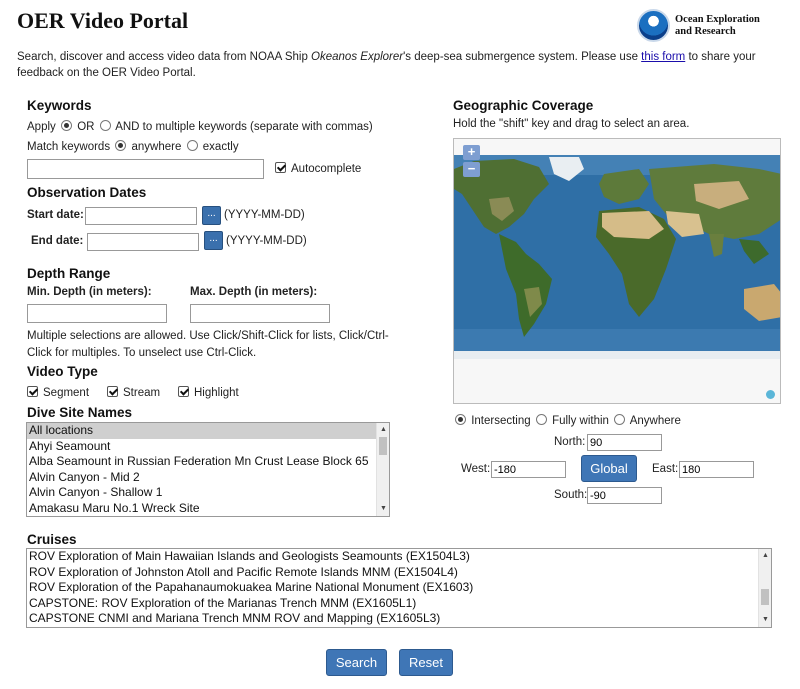 This screenshot has width=800, height=689. I want to click on match-row: Match keywords anywhere exactly, so click(133, 146).